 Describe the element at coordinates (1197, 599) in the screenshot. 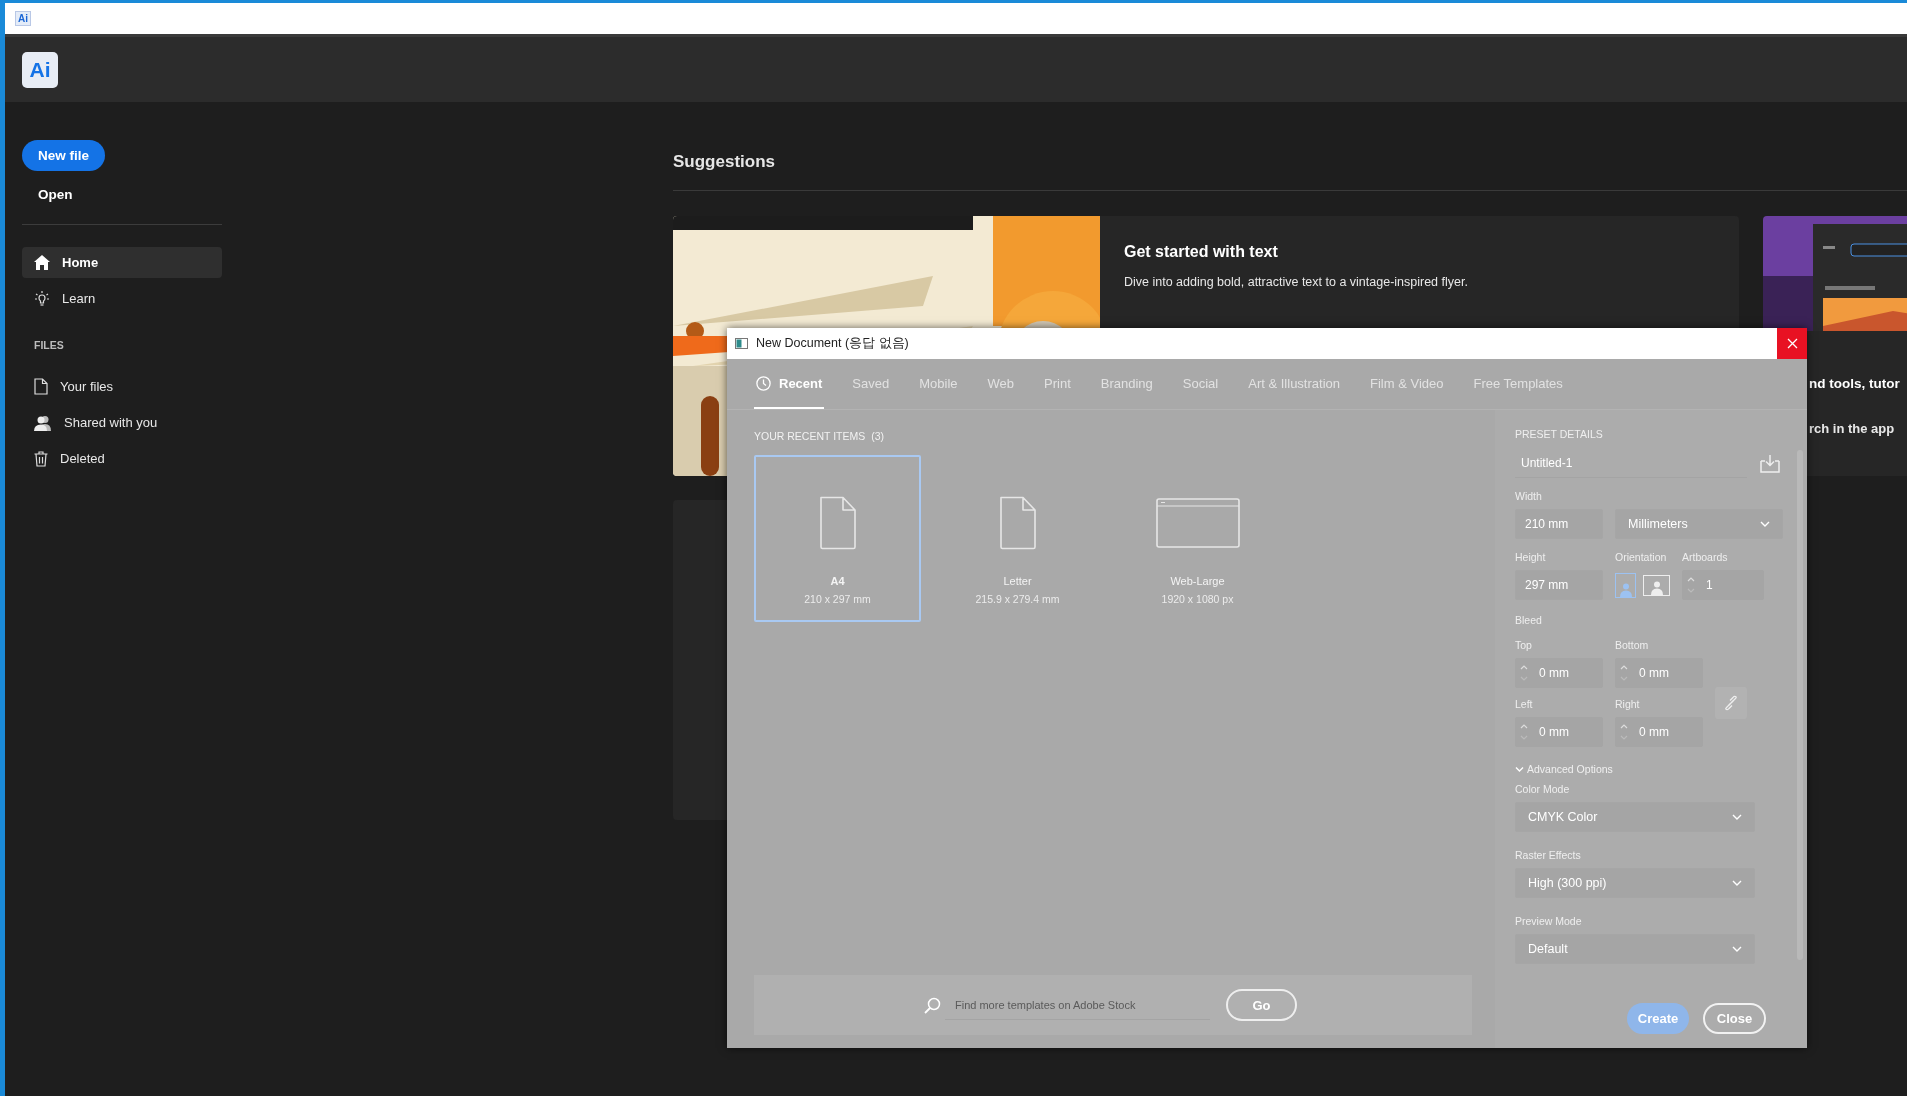

I see `preset-size: 1920 x 1080 px` at that location.